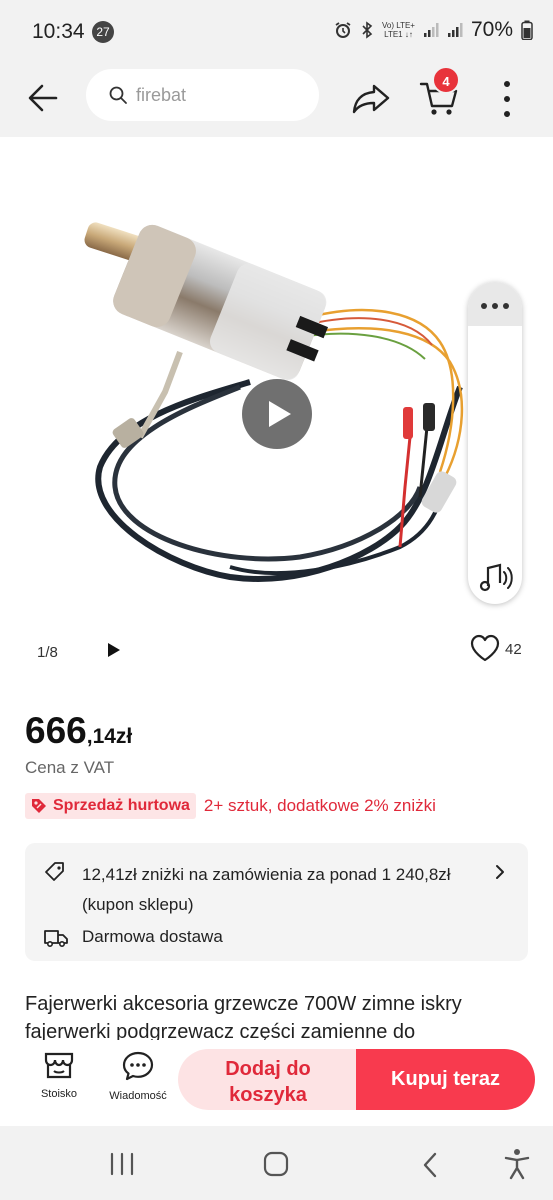 The width and height of the screenshot is (553, 1200). What do you see at coordinates (121, 805) in the screenshot?
I see `wholesale-badge-label: Sprzedaż hurtowa` at bounding box center [121, 805].